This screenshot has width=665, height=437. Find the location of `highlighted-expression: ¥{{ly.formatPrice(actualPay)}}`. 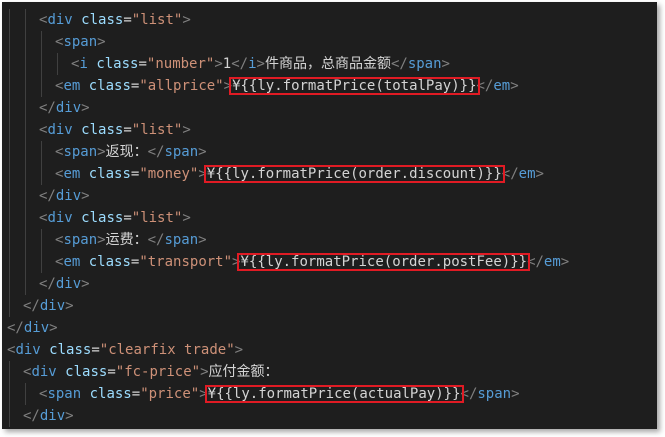

highlighted-expression: ¥{{ly.formatPrice(actualPay)}} is located at coordinates (334, 394).